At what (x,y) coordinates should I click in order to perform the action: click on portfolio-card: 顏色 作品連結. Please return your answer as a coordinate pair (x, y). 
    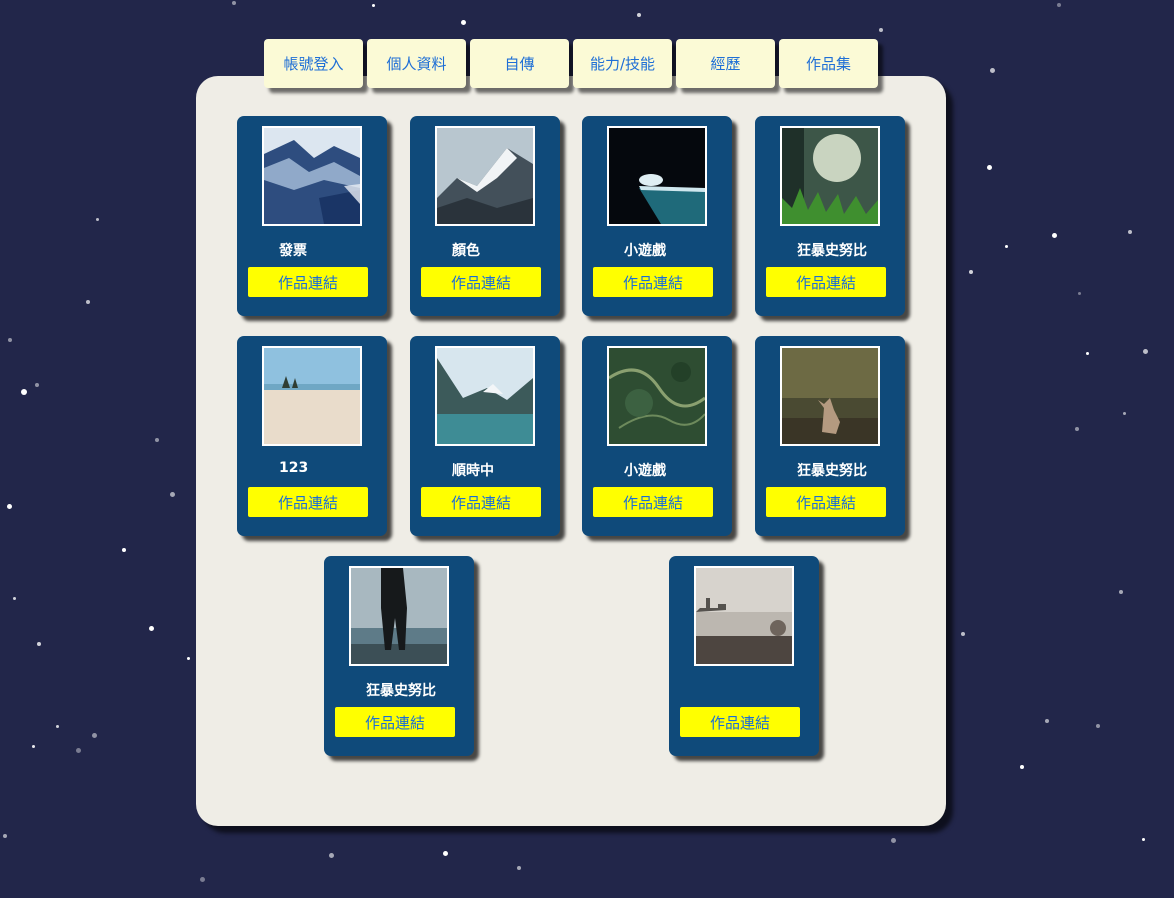
    Looking at the image, I should click on (485, 216).